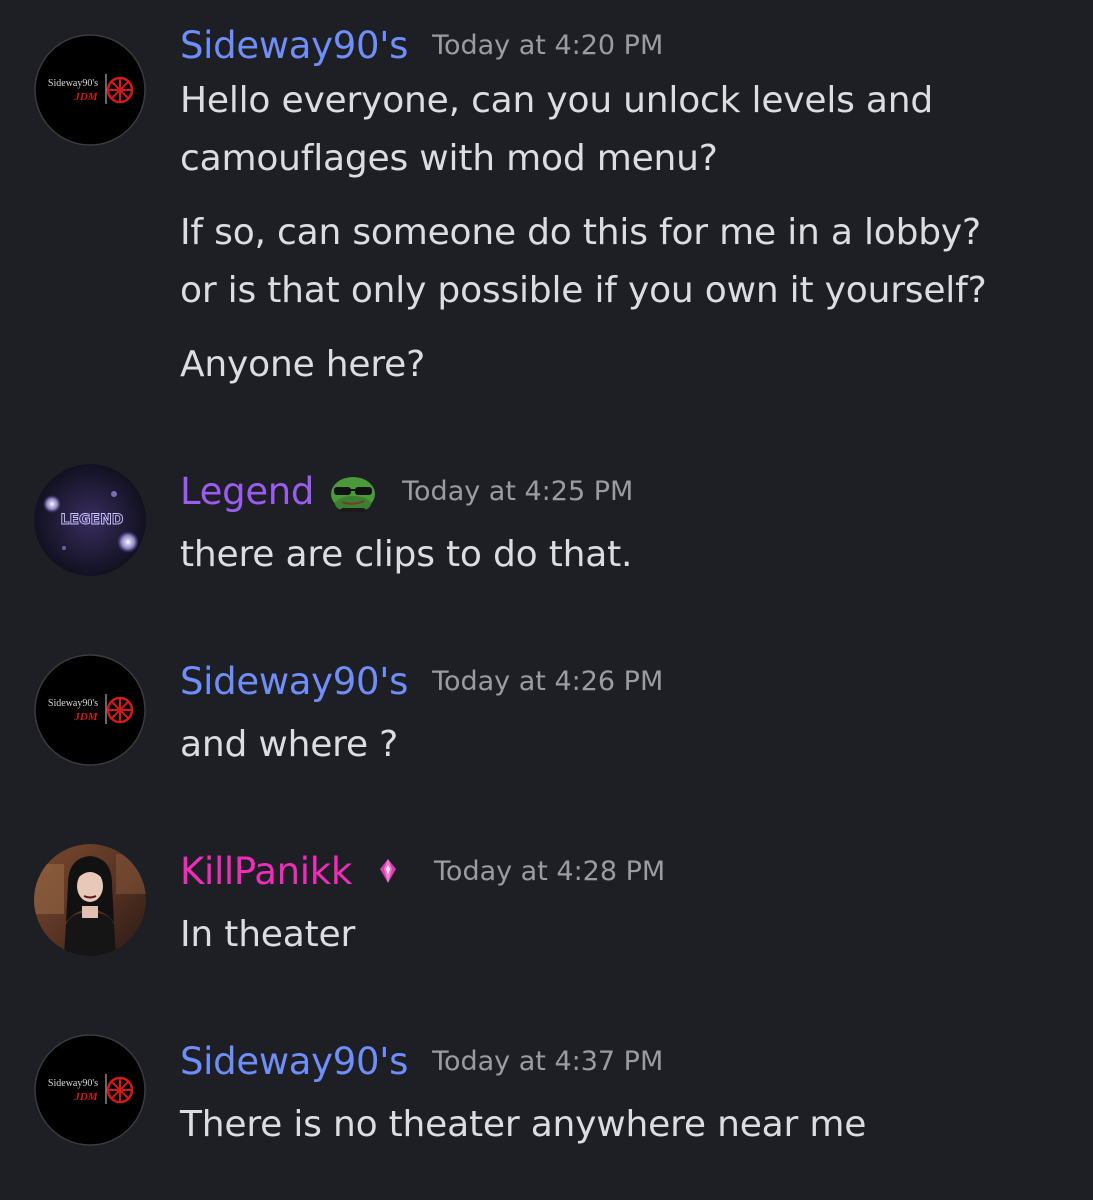 Image resolution: width=1093 pixels, height=1200 pixels. I want to click on nitro-gem-icon, so click(388, 871).